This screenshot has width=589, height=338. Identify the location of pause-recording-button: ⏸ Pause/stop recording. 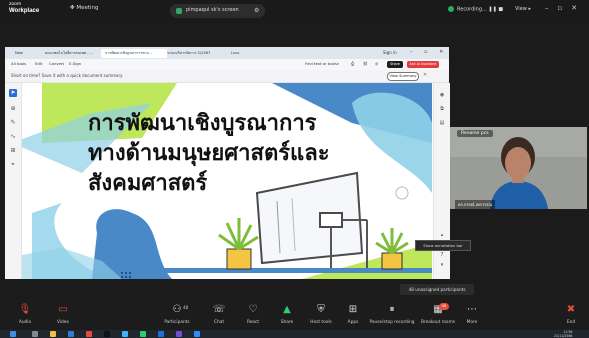
(392, 314).